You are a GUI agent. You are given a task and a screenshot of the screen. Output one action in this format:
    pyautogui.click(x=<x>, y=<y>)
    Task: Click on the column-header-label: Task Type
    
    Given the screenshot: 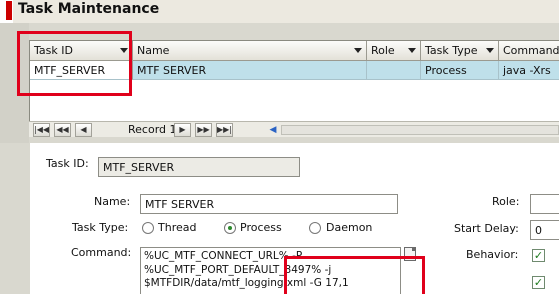 What is the action you would take?
    pyautogui.click(x=451, y=50)
    